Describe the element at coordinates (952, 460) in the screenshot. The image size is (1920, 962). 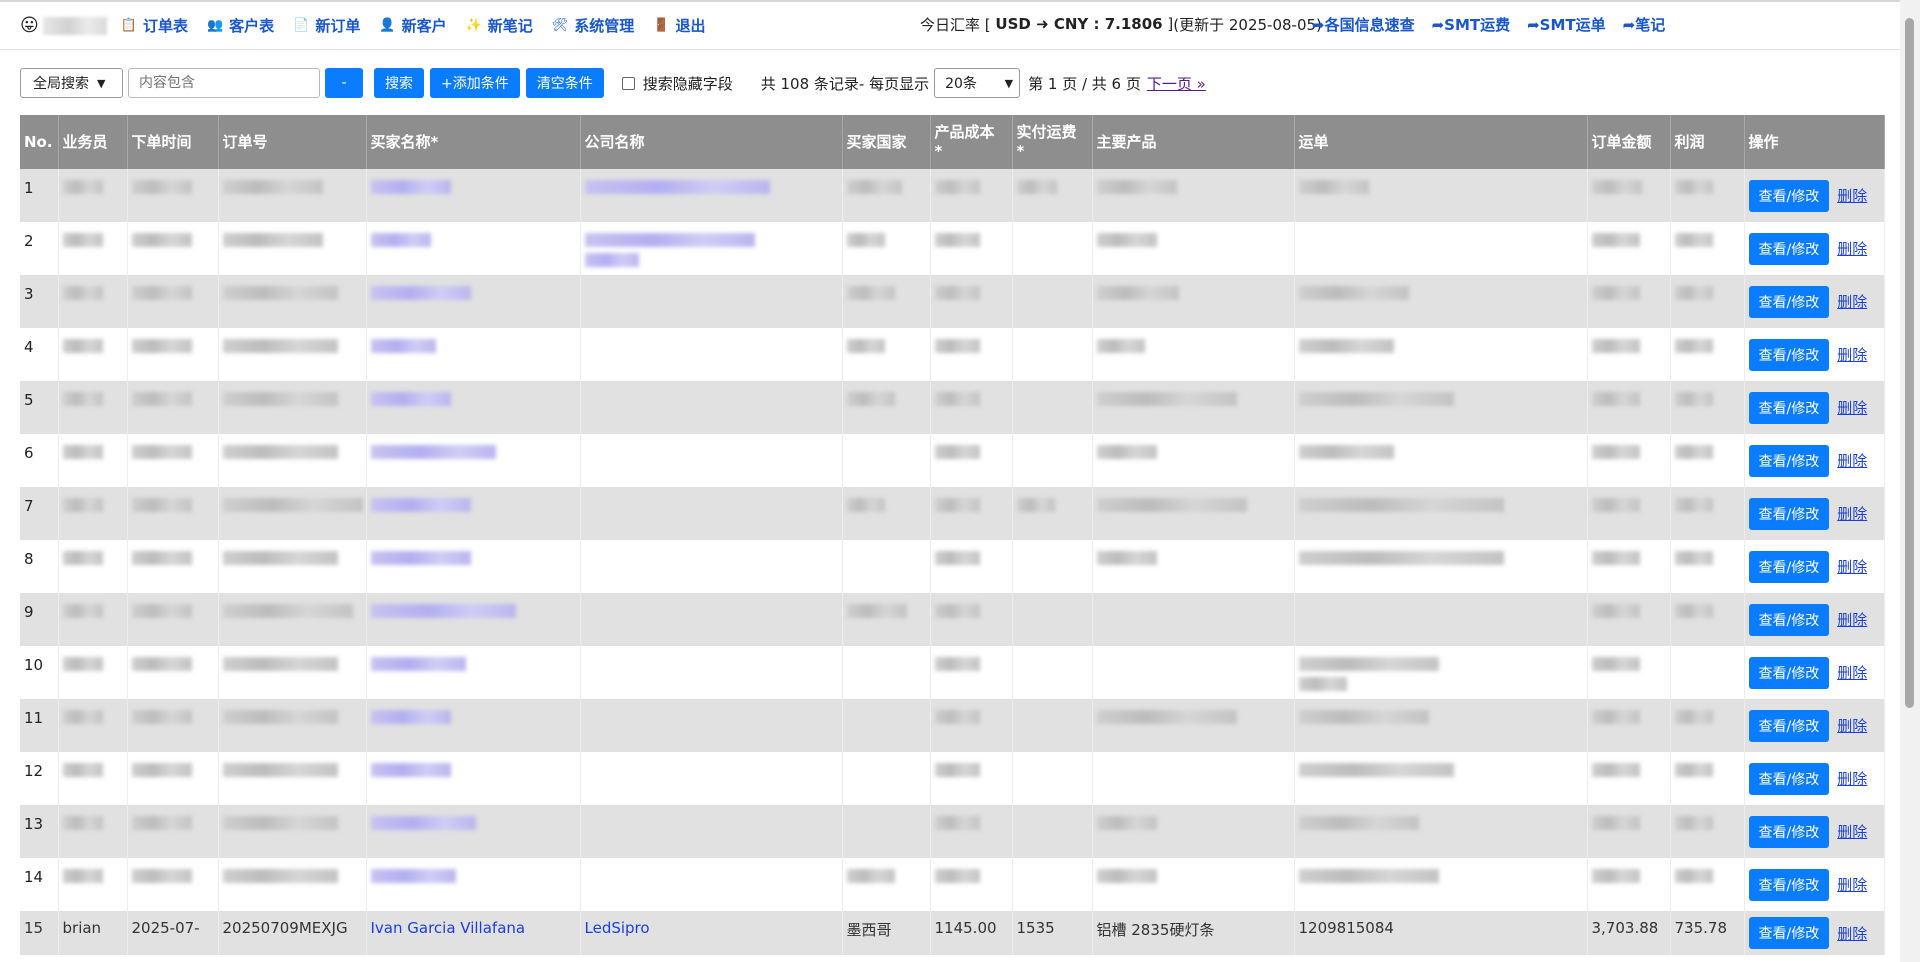
I see `table-row: 6 查看/修改 删除` at that location.